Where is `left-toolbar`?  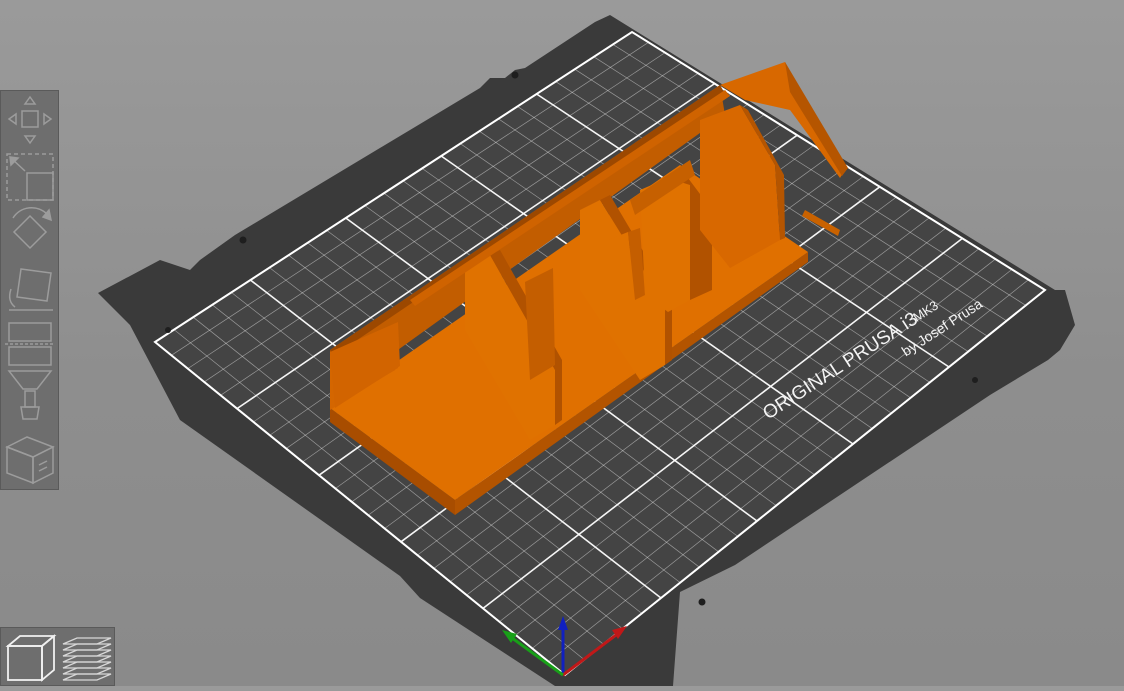
left-toolbar is located at coordinates (29, 290).